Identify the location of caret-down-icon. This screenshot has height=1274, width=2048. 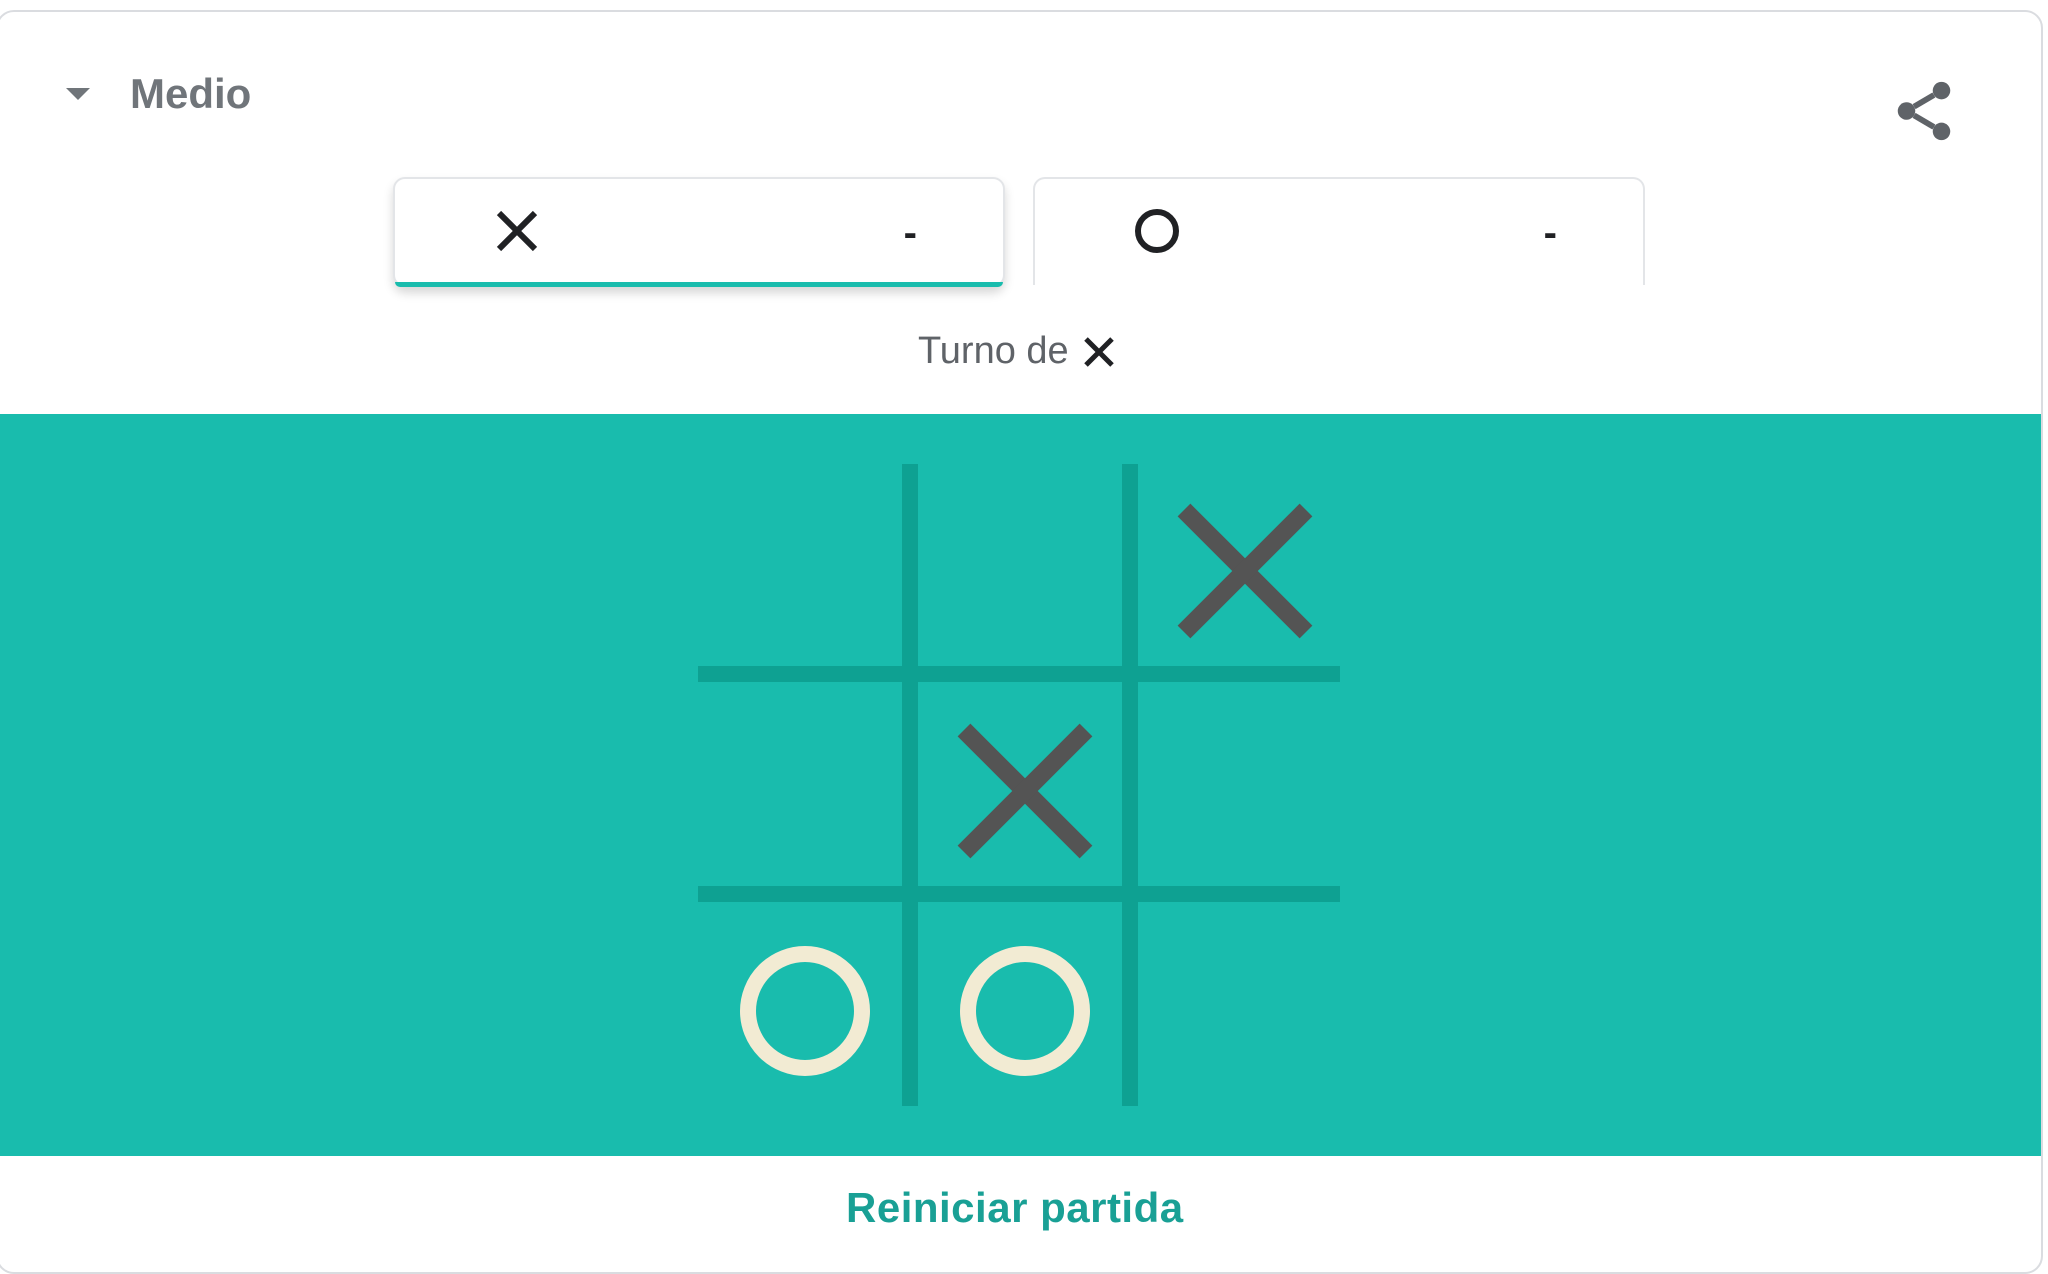
(78, 94).